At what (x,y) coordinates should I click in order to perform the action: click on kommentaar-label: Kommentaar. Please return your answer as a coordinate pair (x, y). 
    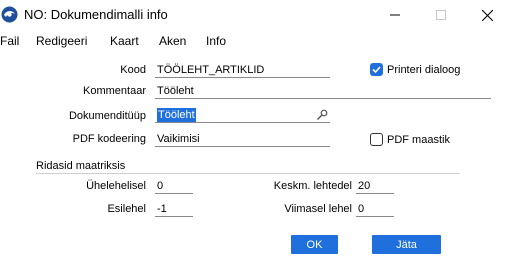
    Looking at the image, I should click on (114, 91).